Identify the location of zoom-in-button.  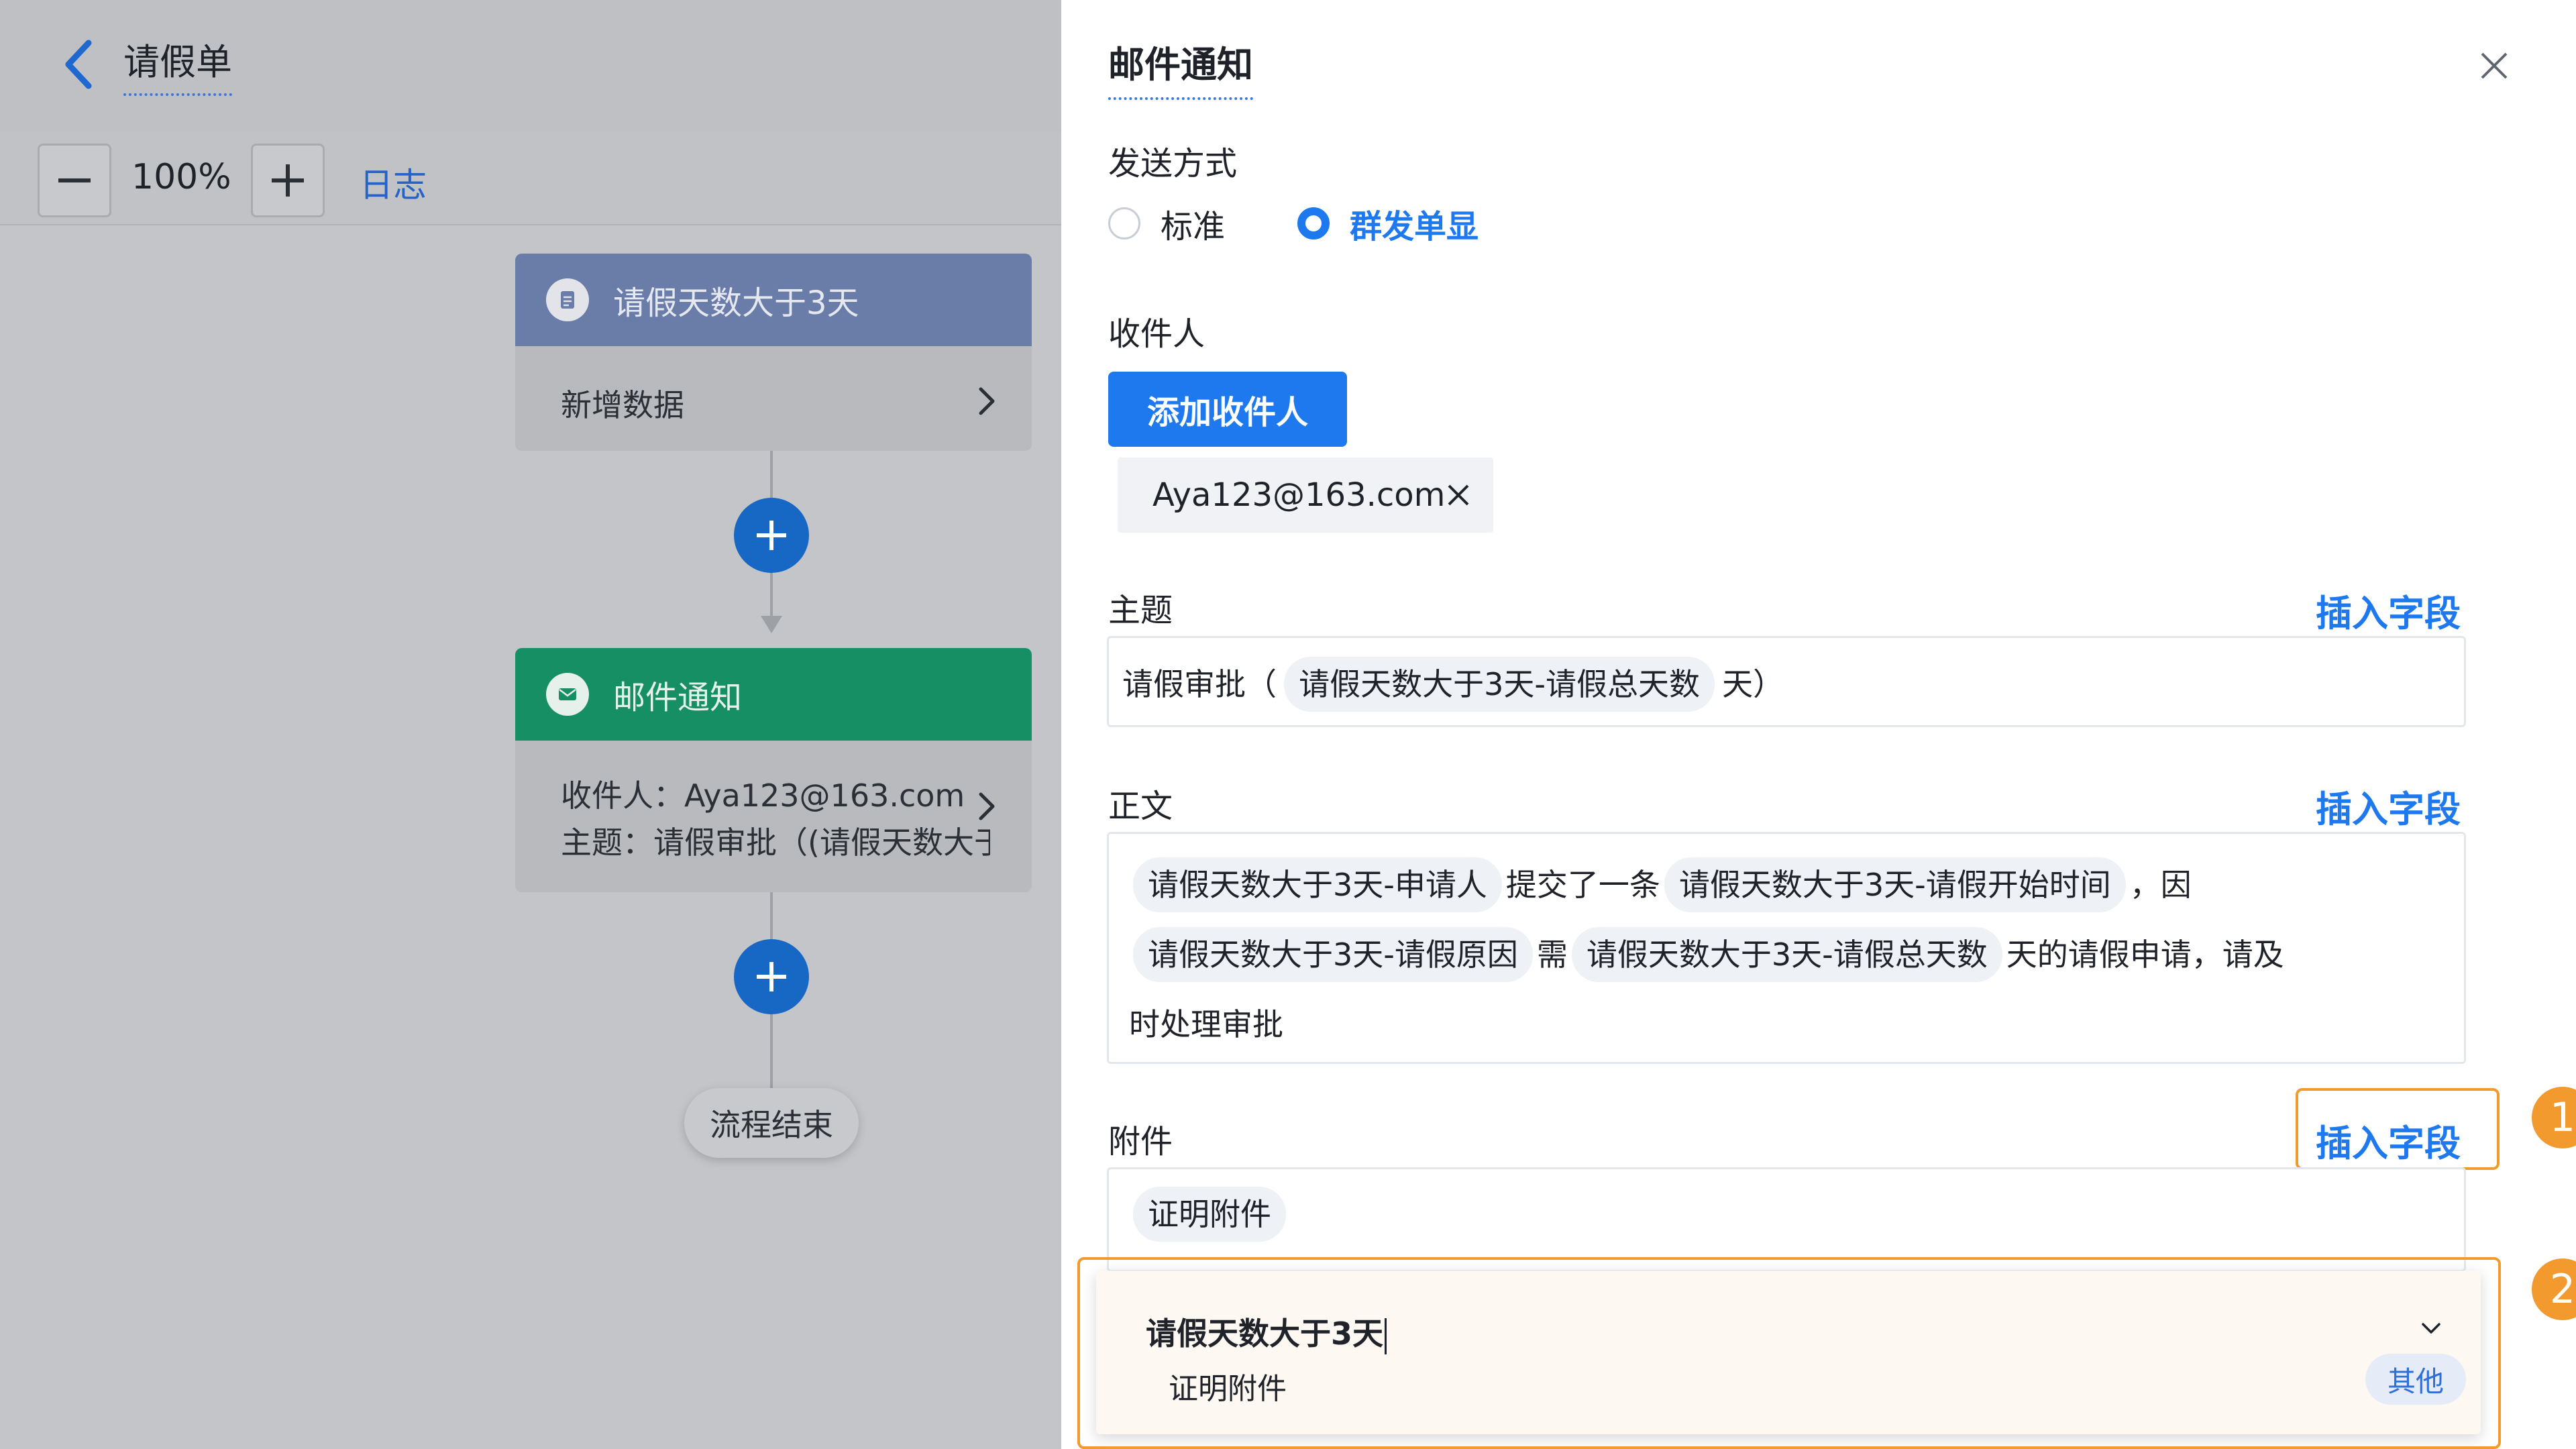
(288, 180).